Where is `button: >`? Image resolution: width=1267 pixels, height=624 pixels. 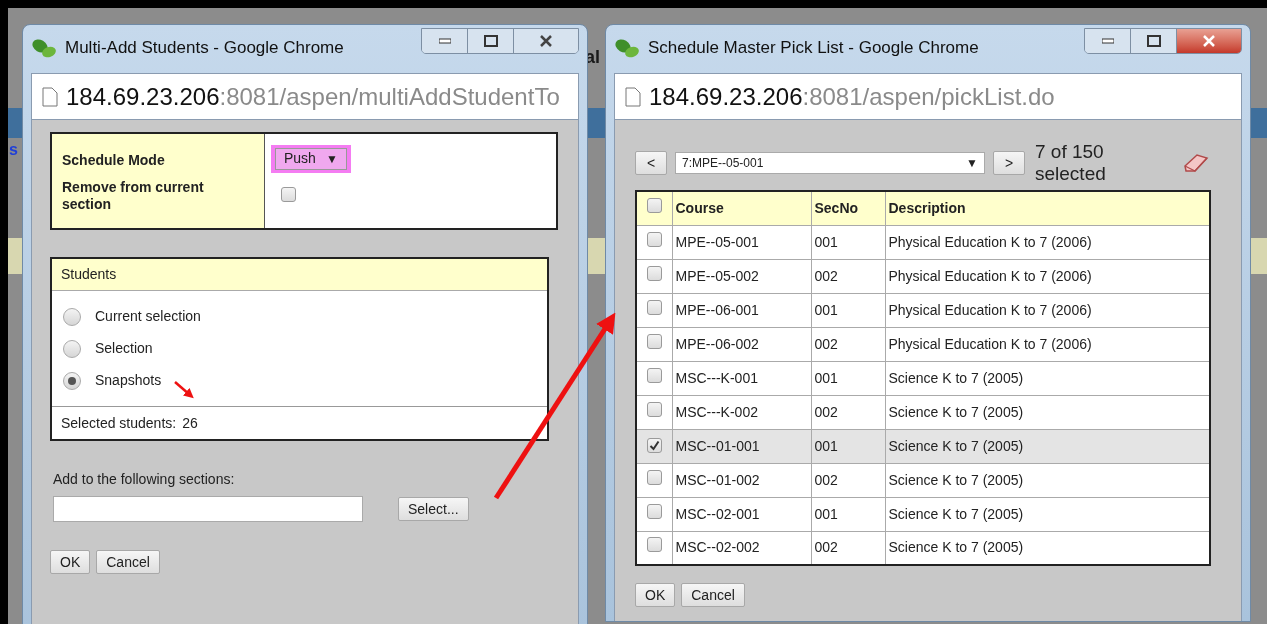 button: > is located at coordinates (1009, 163).